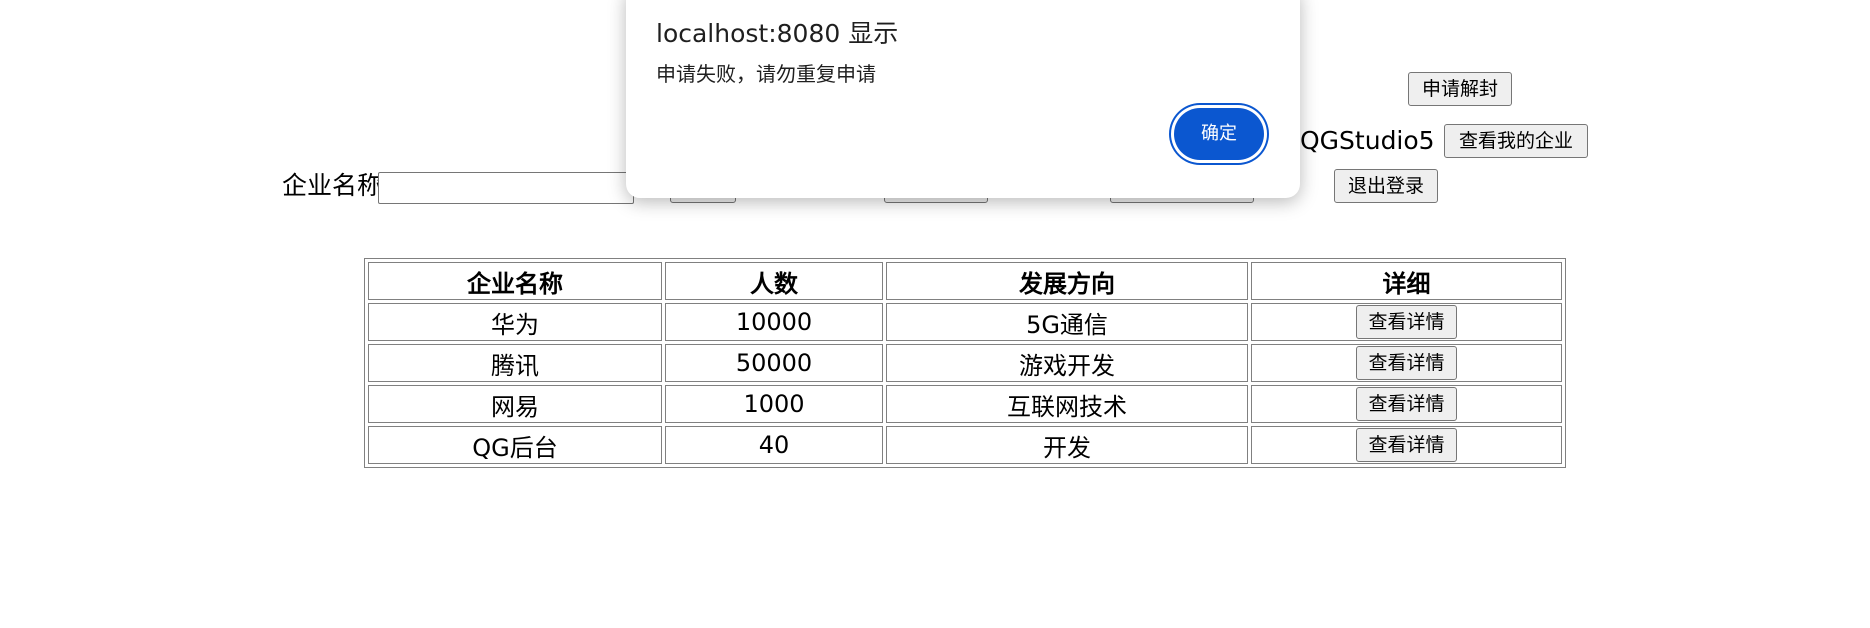 This screenshot has height=628, width=1870. Describe the element at coordinates (963, 99) in the screenshot. I see `alert-dialog: localhost:8080 显示 申请失败，请勿重复申请 确定` at that location.